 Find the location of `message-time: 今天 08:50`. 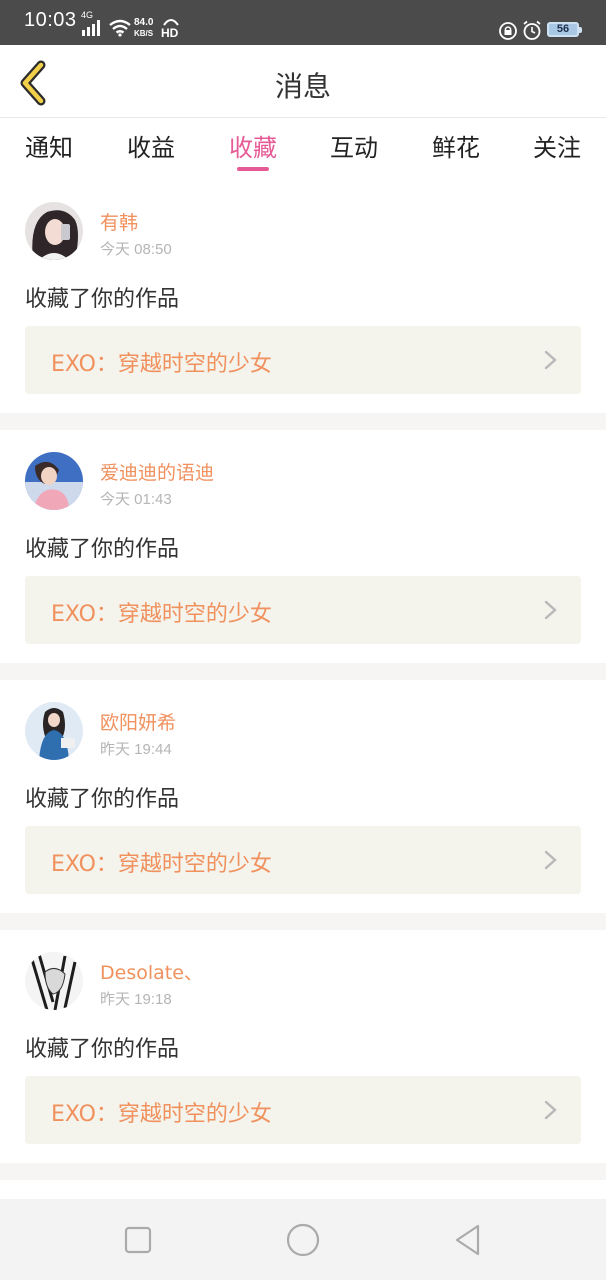

message-time: 今天 08:50 is located at coordinates (136, 249).